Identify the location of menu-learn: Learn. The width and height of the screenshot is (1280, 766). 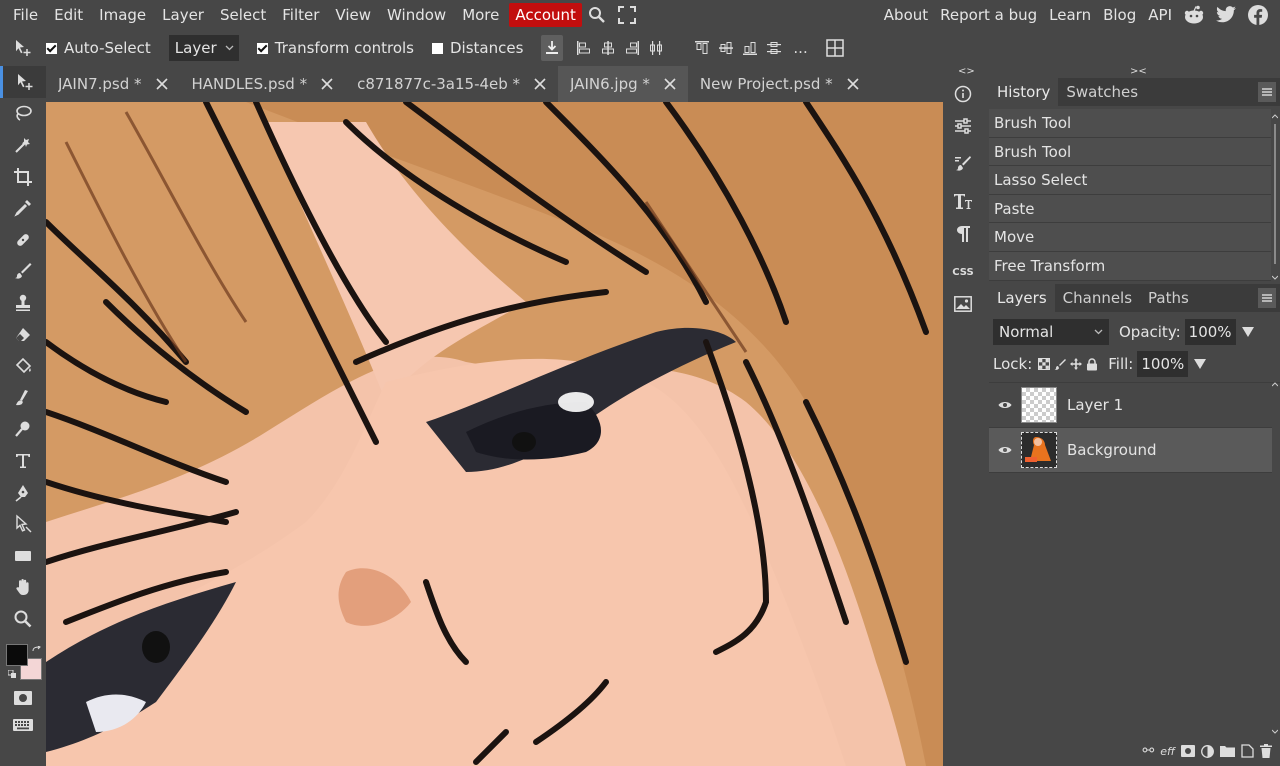
(1070, 15).